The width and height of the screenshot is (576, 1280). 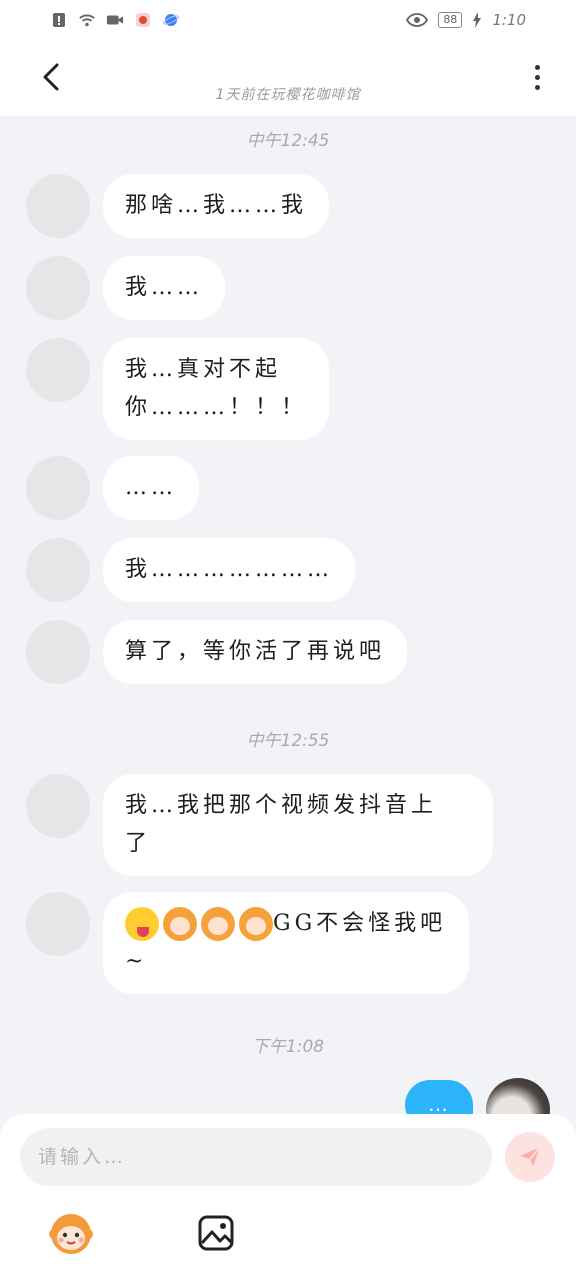 I want to click on more-vertical-icon, so click(x=537, y=67).